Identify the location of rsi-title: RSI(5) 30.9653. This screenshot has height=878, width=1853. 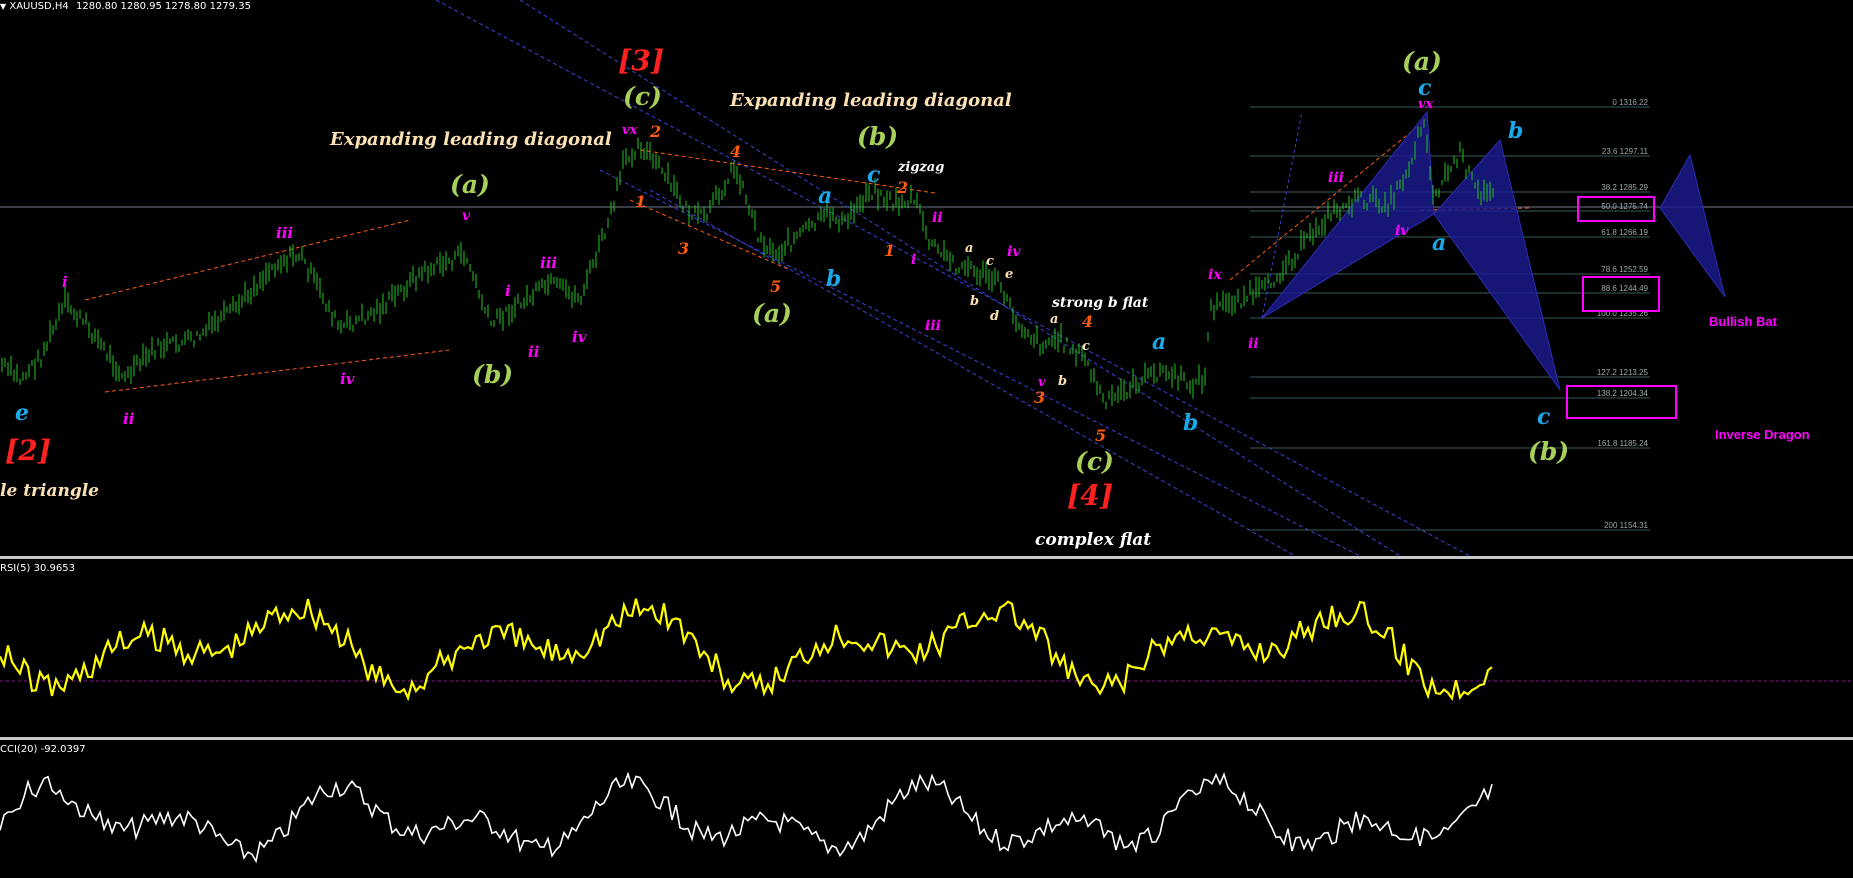
(37, 568).